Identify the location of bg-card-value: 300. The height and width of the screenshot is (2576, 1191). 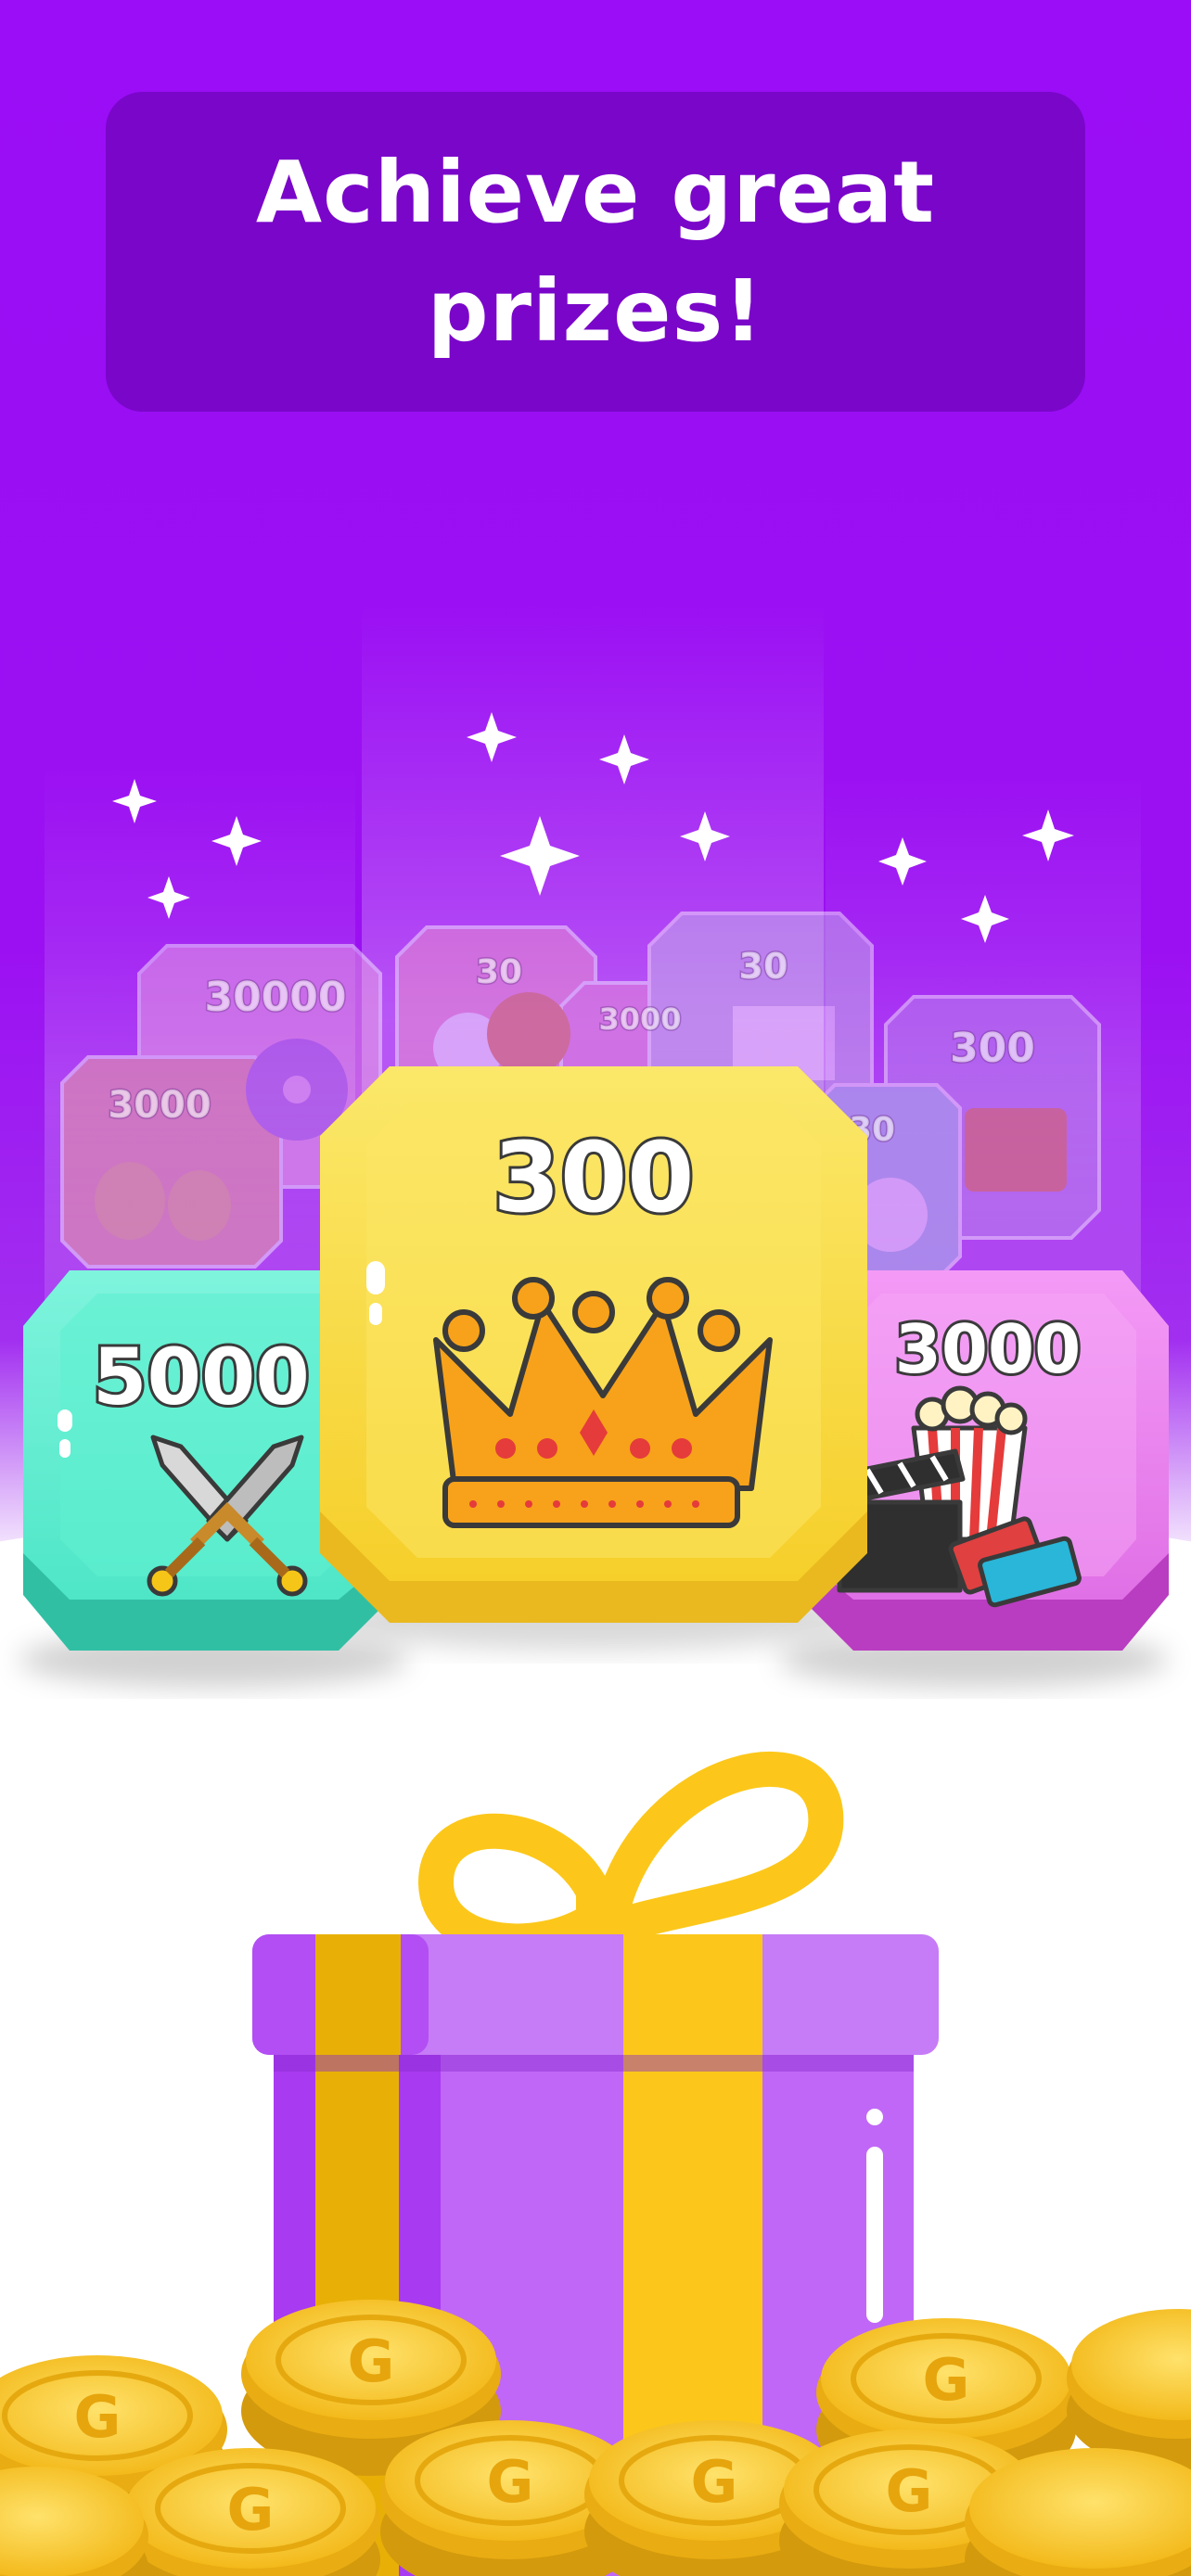
(992, 1049).